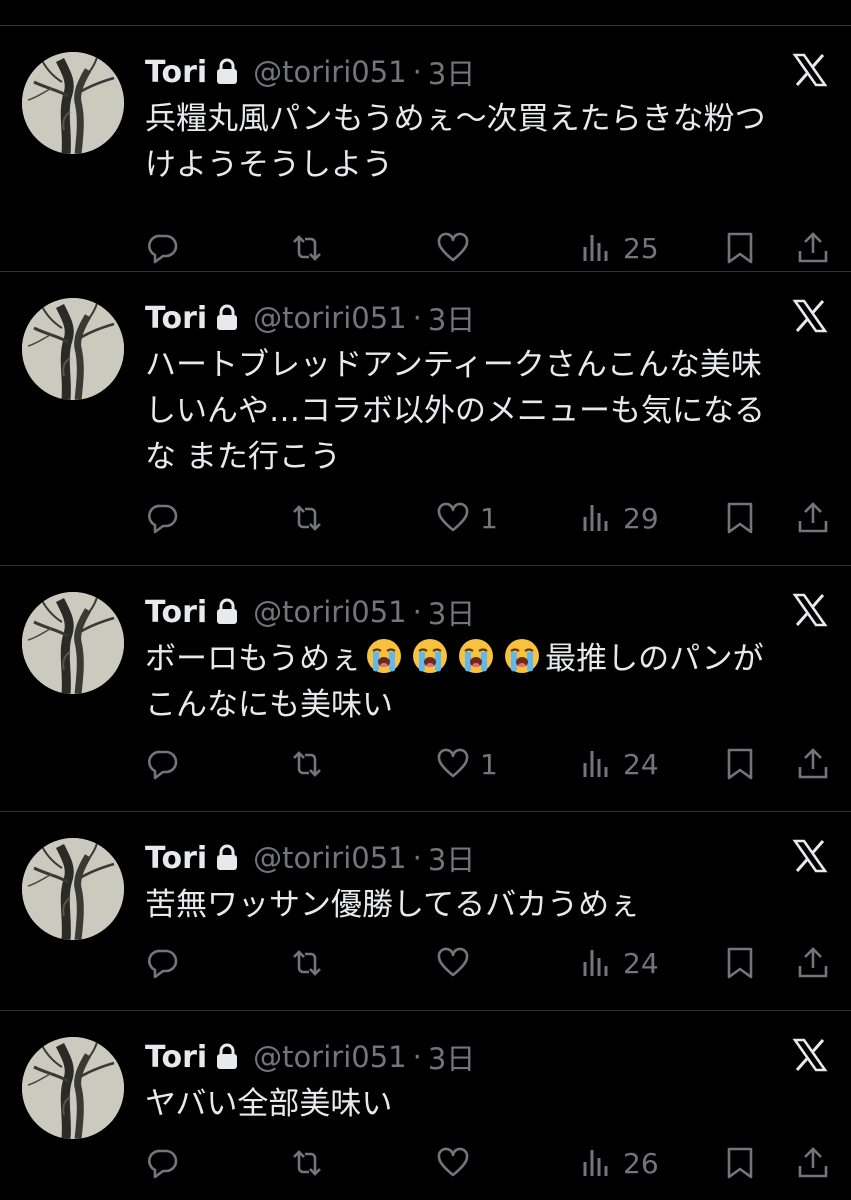  What do you see at coordinates (641, 248) in the screenshot?
I see `view-count: 25` at bounding box center [641, 248].